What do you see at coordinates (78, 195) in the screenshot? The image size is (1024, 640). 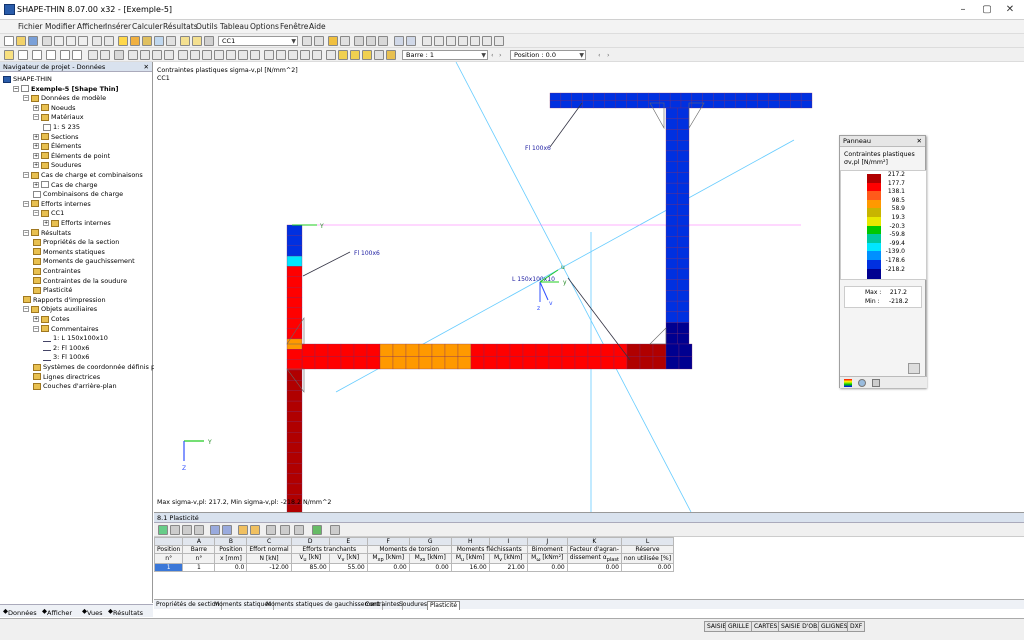 I see `tree-node: Combinaisons de charge` at bounding box center [78, 195].